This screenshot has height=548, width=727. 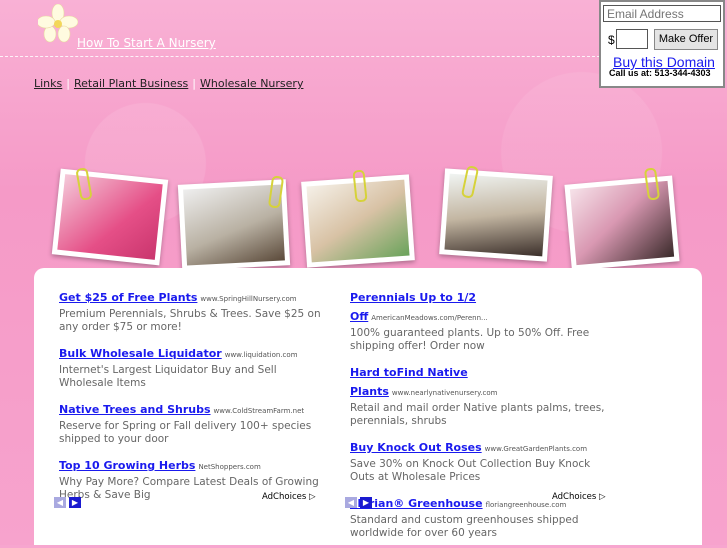 I want to click on ad-title-link: Top 10 Growing Herbs, so click(x=127, y=465).